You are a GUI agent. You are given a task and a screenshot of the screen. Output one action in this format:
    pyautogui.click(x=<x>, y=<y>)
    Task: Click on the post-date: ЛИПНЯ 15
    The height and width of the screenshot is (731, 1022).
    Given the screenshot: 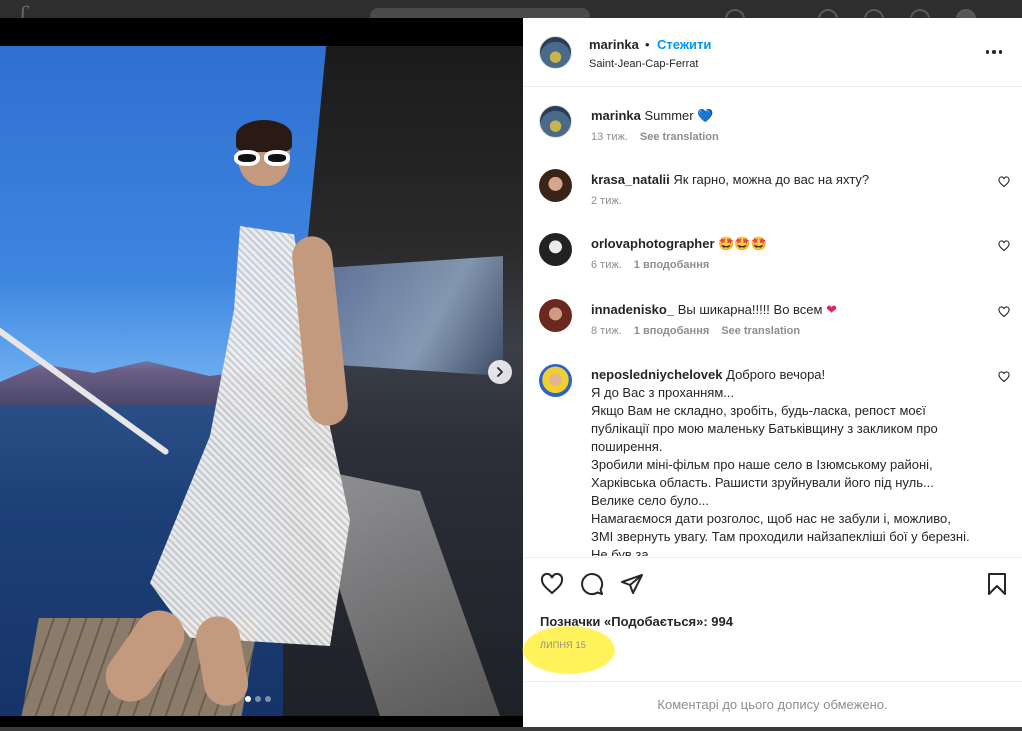 What is the action you would take?
    pyautogui.click(x=563, y=645)
    